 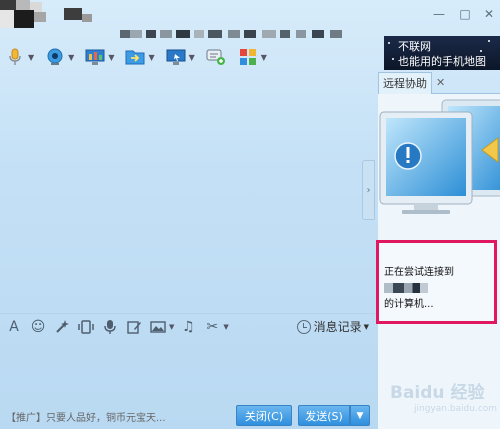 I want to click on maximize-button: □, so click(x=465, y=14).